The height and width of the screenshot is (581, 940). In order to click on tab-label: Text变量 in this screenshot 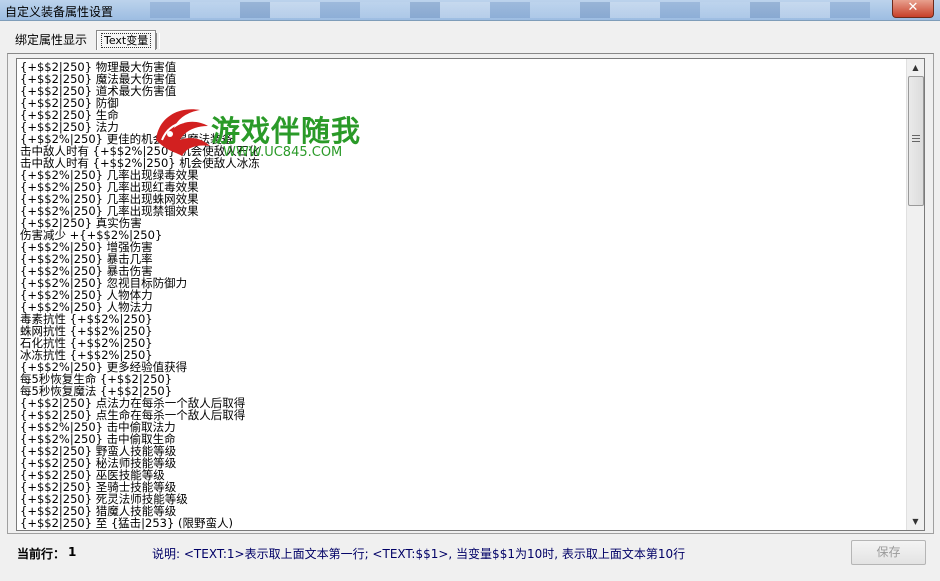, I will do `click(126, 40)`.